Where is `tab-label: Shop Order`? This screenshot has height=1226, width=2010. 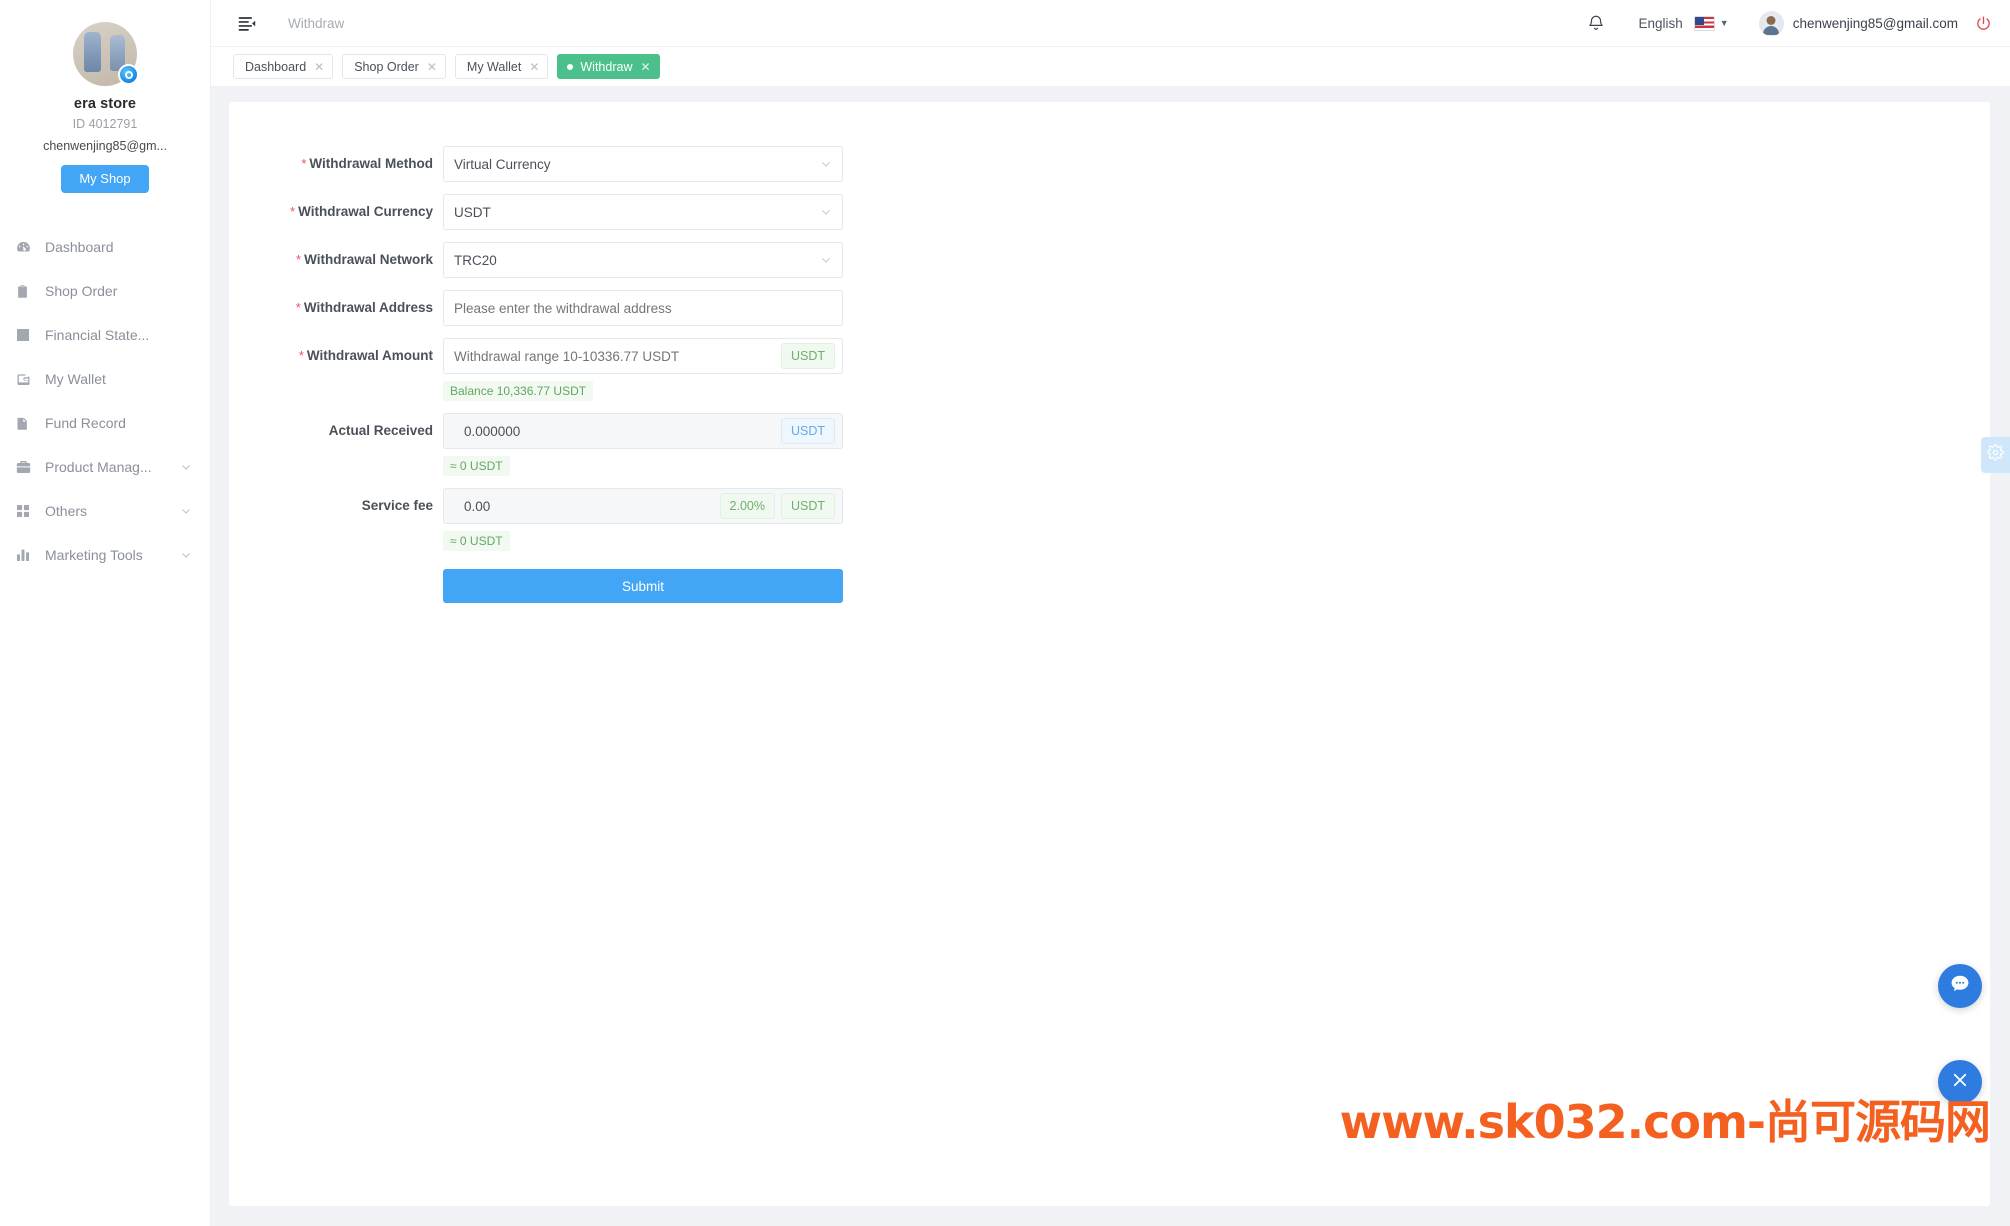
tab-label: Shop Order is located at coordinates (386, 66).